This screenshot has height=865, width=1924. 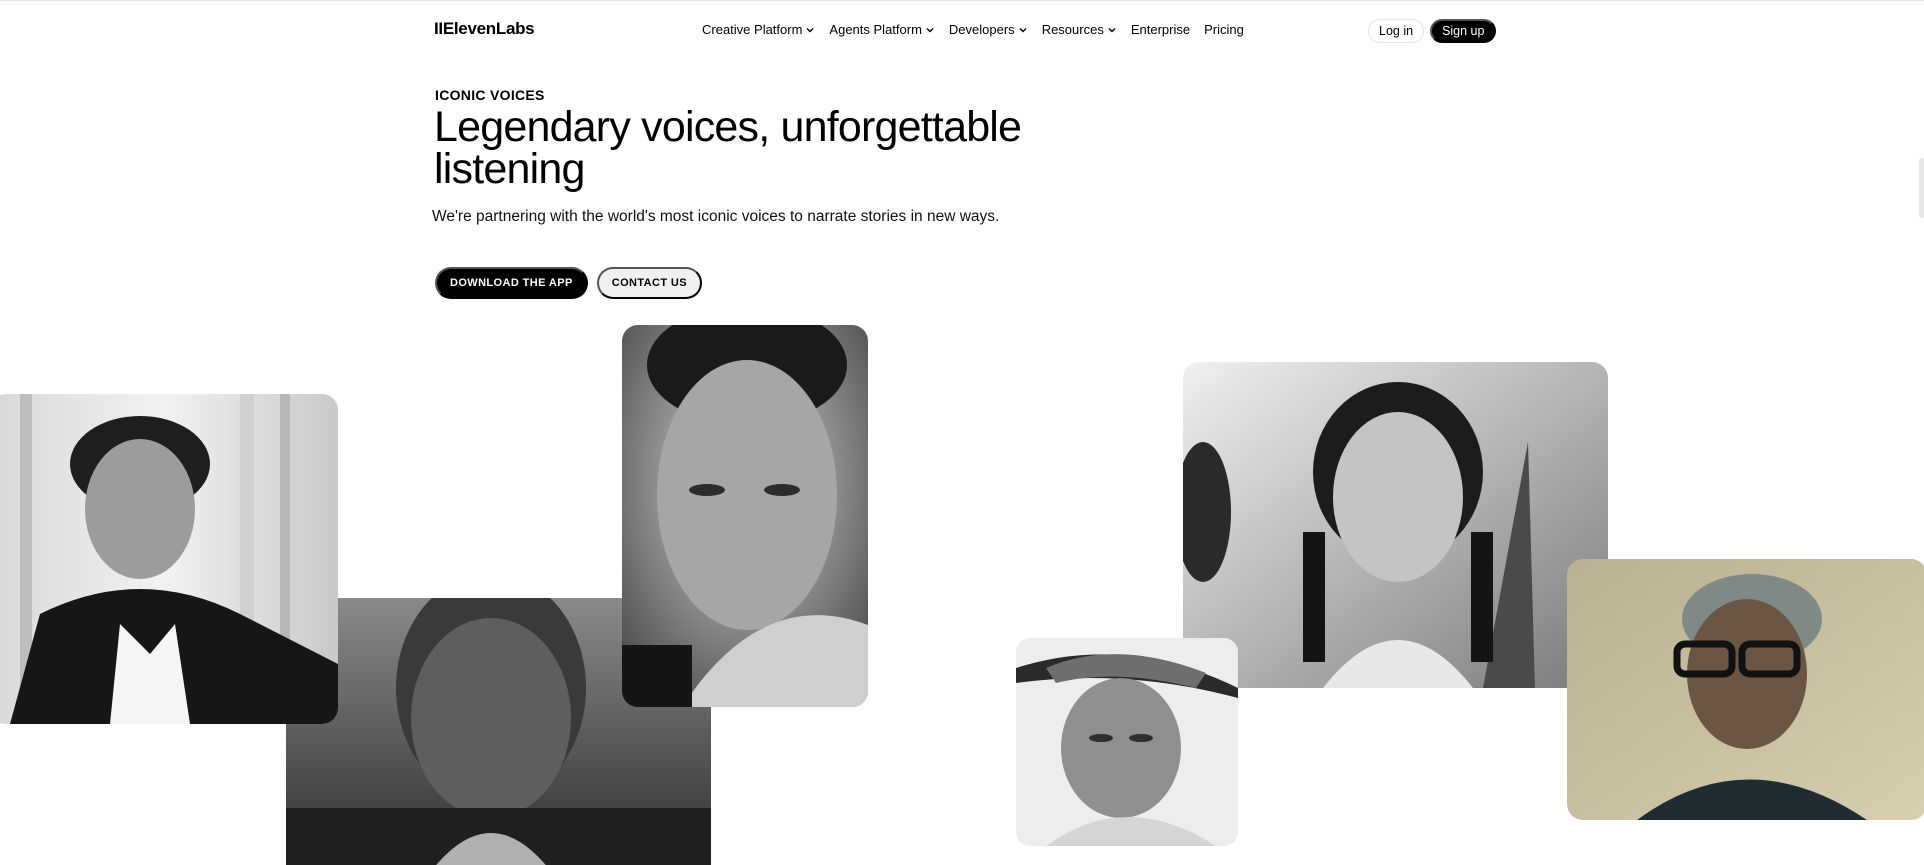 What do you see at coordinates (752, 29) in the screenshot?
I see `nav-item-label: Creative Platform` at bounding box center [752, 29].